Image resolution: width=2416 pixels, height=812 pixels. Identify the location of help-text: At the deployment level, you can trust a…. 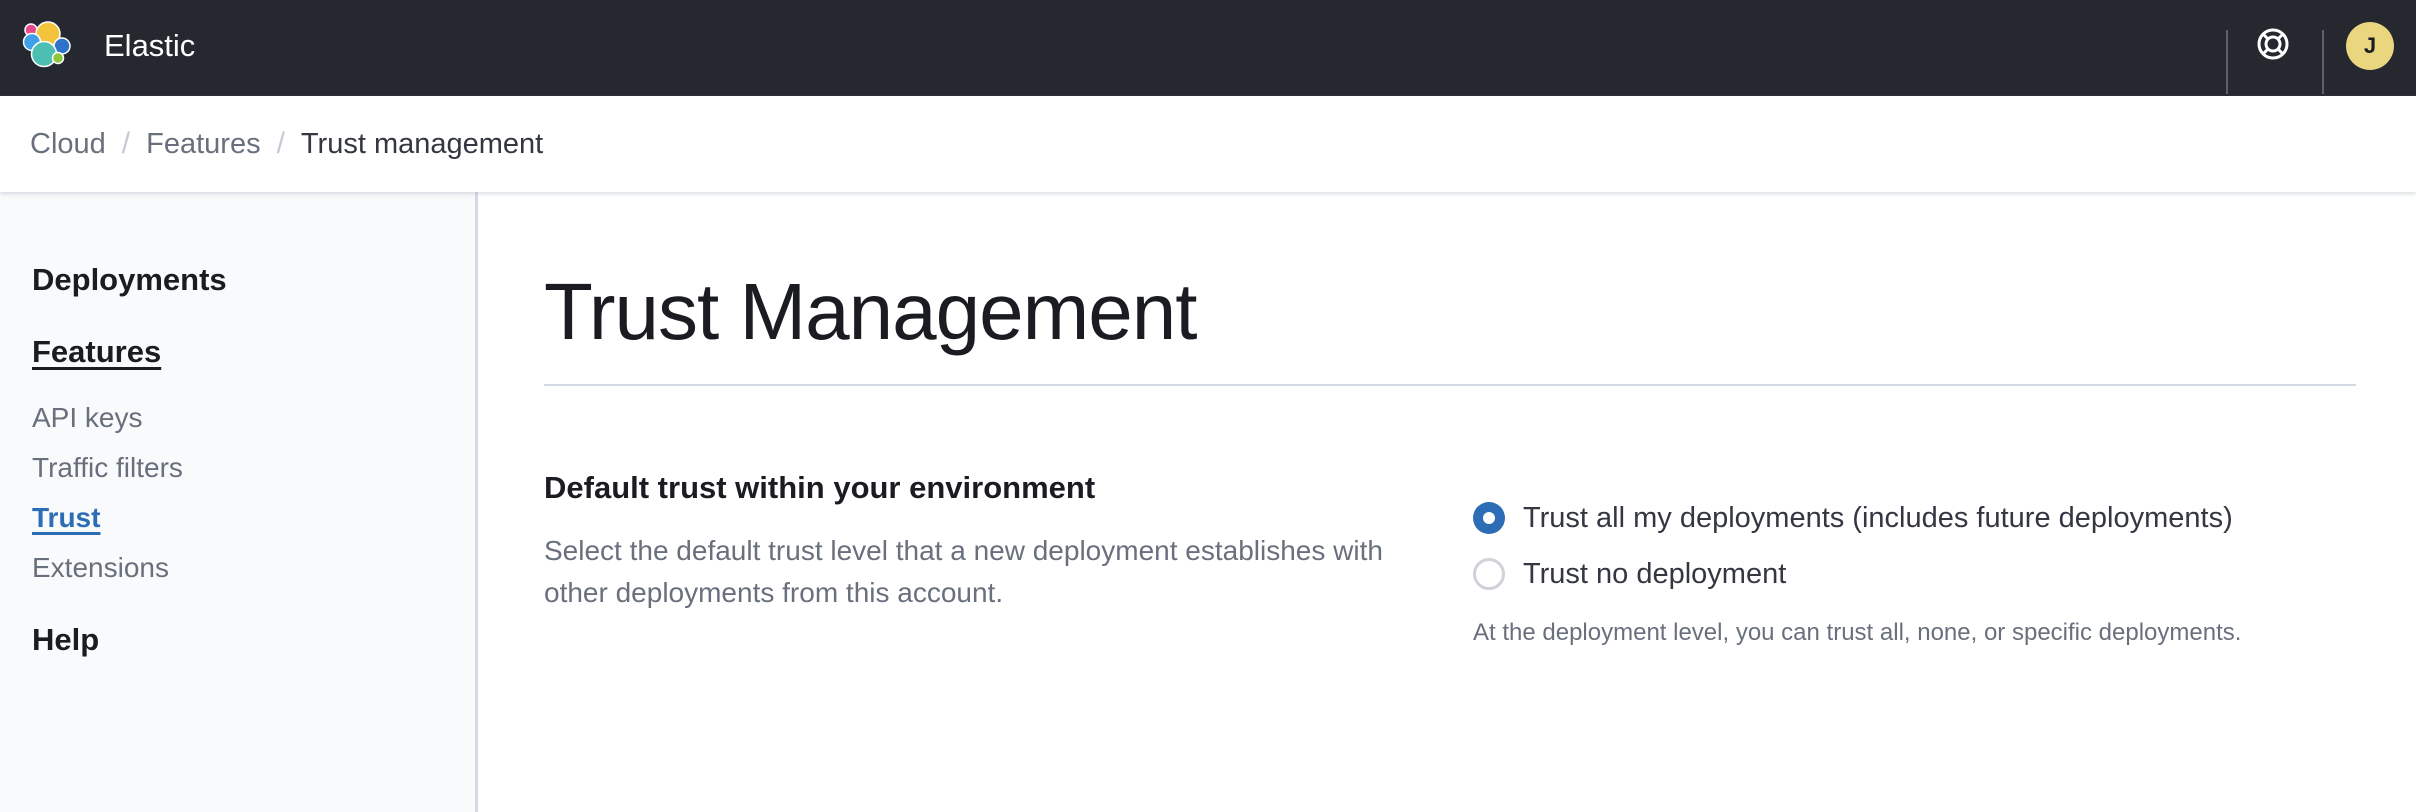
(1857, 632).